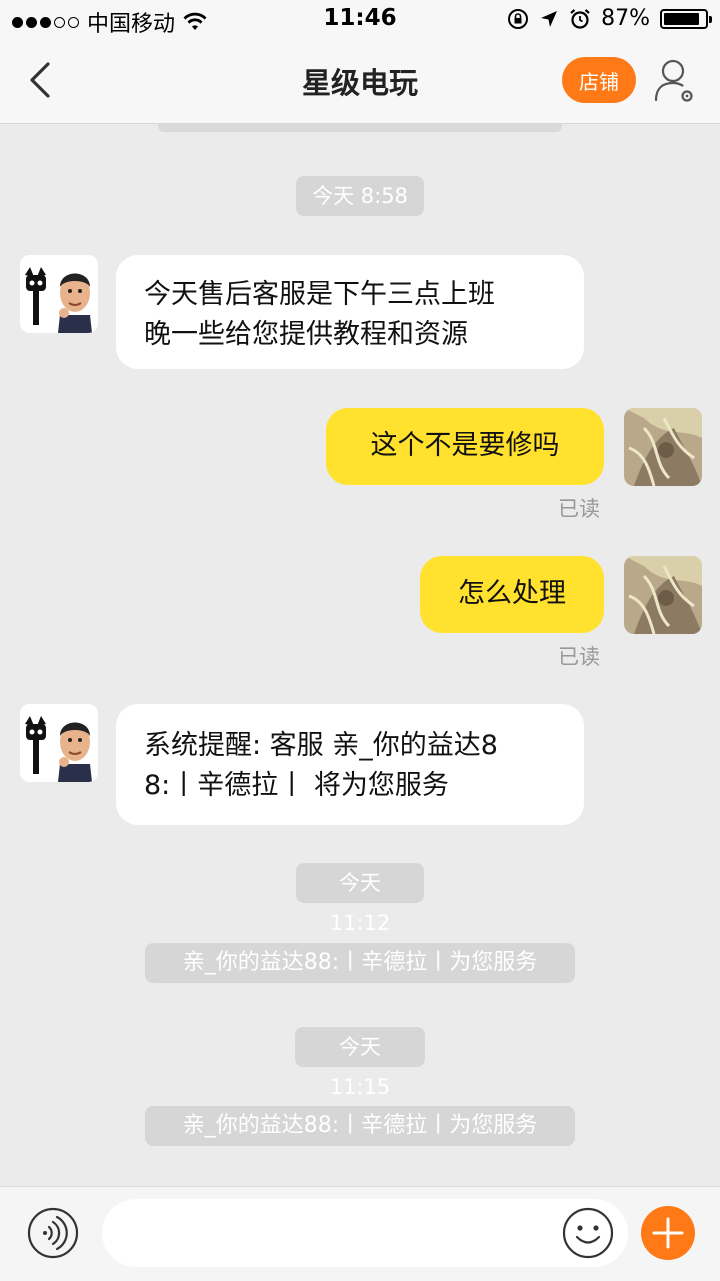 Image resolution: width=720 pixels, height=1281 pixels. I want to click on timestamp-pill: 今天 11:12, so click(360, 899).